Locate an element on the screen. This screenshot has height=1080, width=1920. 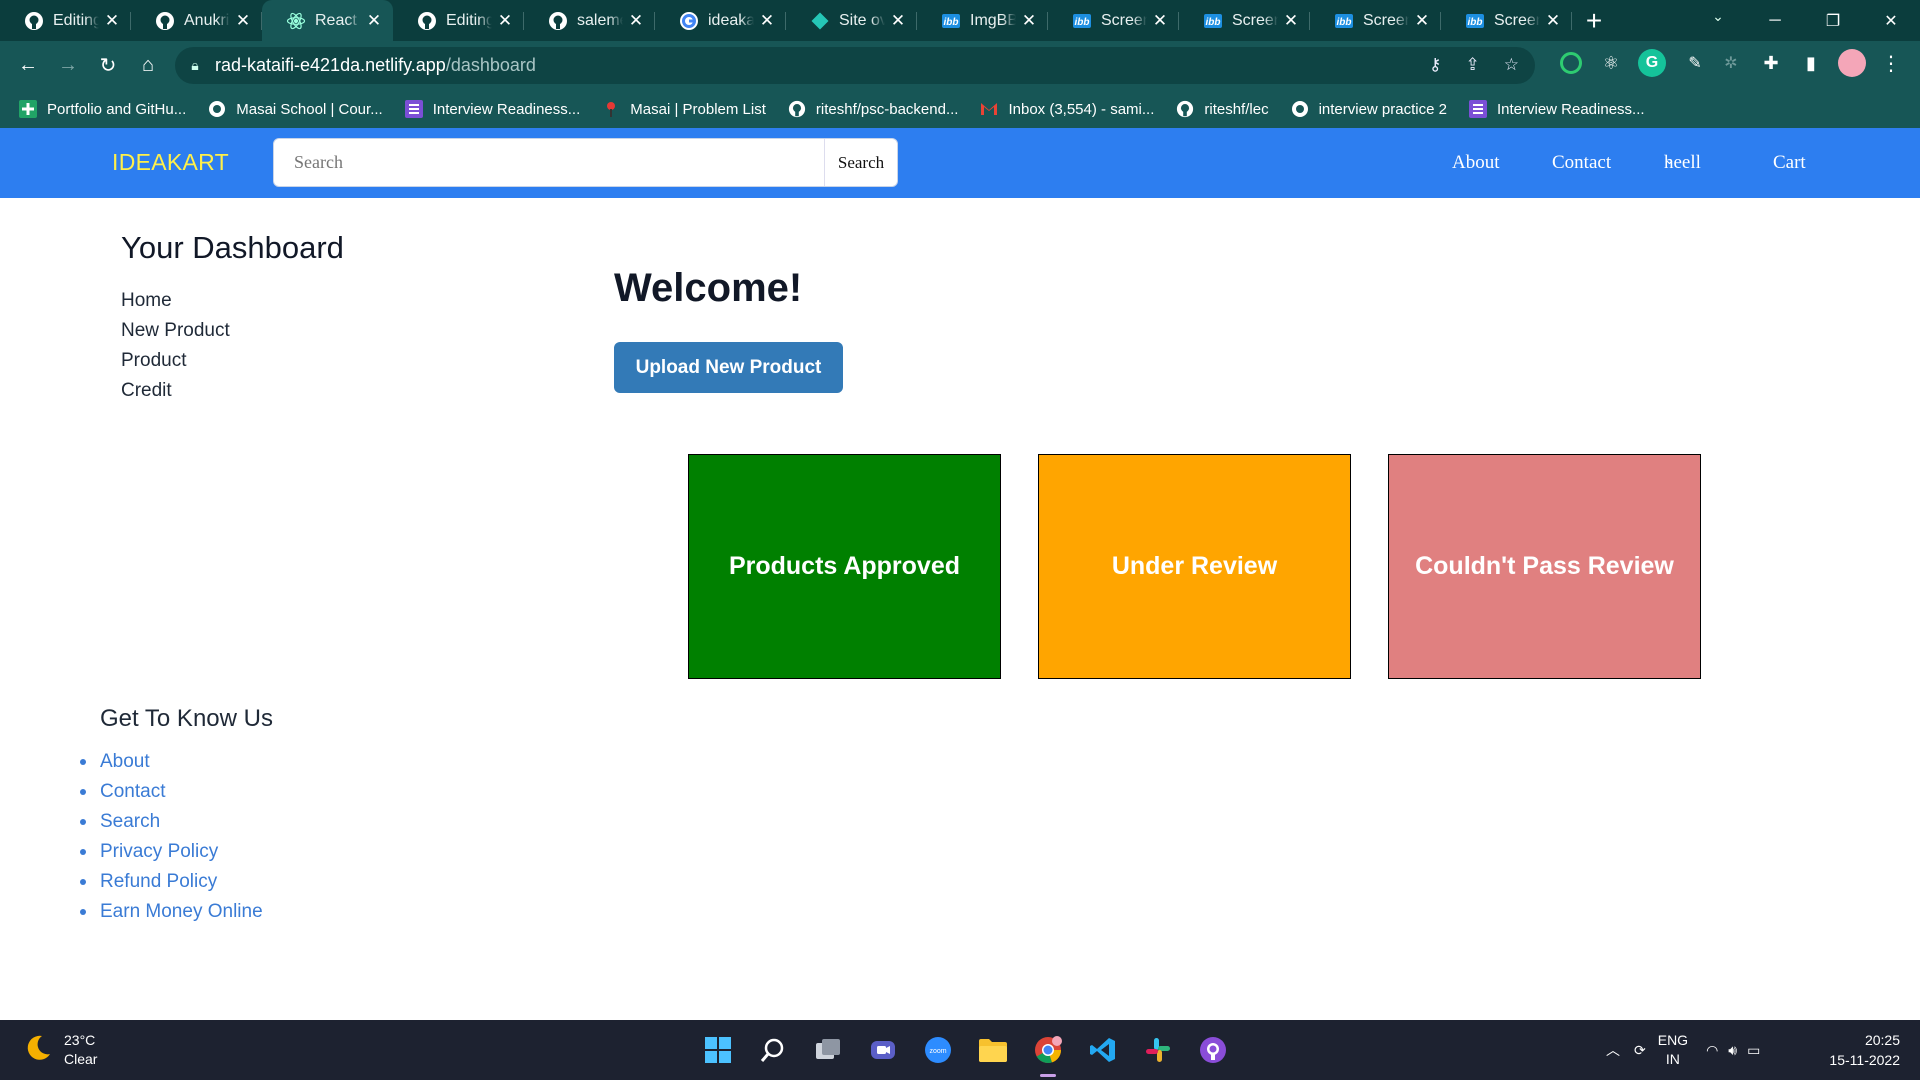
card-failed-review: Couldn't Pass Review is located at coordinates (1544, 566).